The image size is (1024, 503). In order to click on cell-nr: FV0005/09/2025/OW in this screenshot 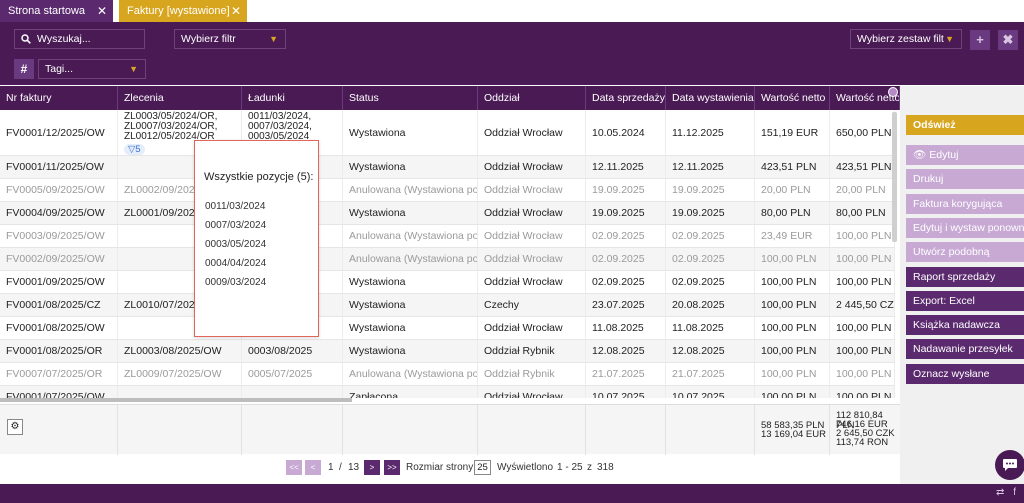, I will do `click(59, 190)`.